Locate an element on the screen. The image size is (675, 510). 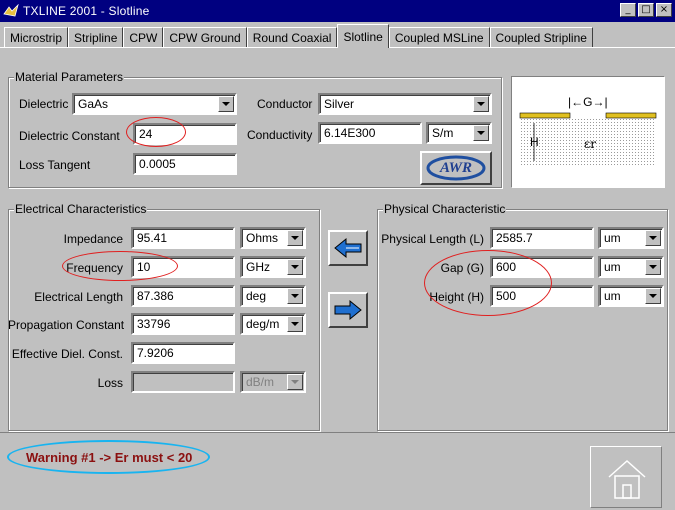
dielectric-constant-label: Dielectric Constant is located at coordinates (69, 136).